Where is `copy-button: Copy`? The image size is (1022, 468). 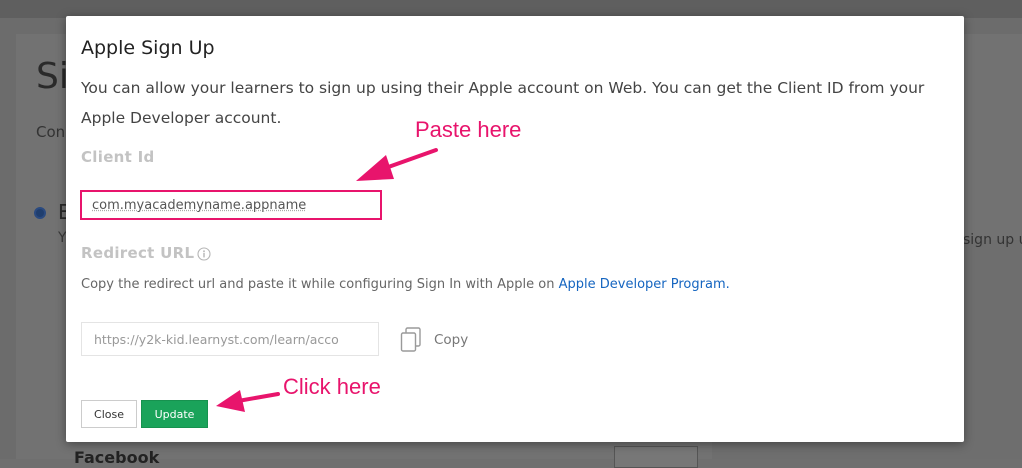 copy-button: Copy is located at coordinates (434, 340).